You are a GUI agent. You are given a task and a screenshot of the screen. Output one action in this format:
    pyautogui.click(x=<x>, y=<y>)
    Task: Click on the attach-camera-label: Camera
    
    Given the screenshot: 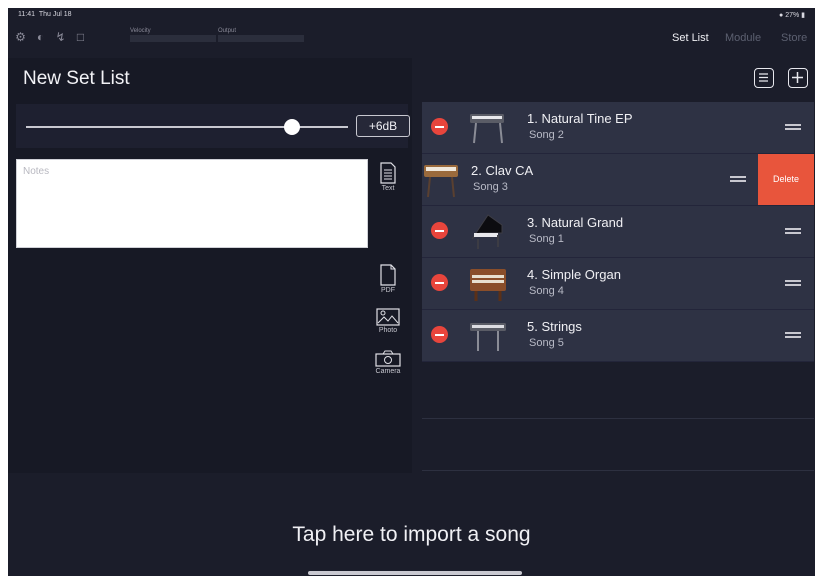 What is the action you would take?
    pyautogui.click(x=388, y=371)
    